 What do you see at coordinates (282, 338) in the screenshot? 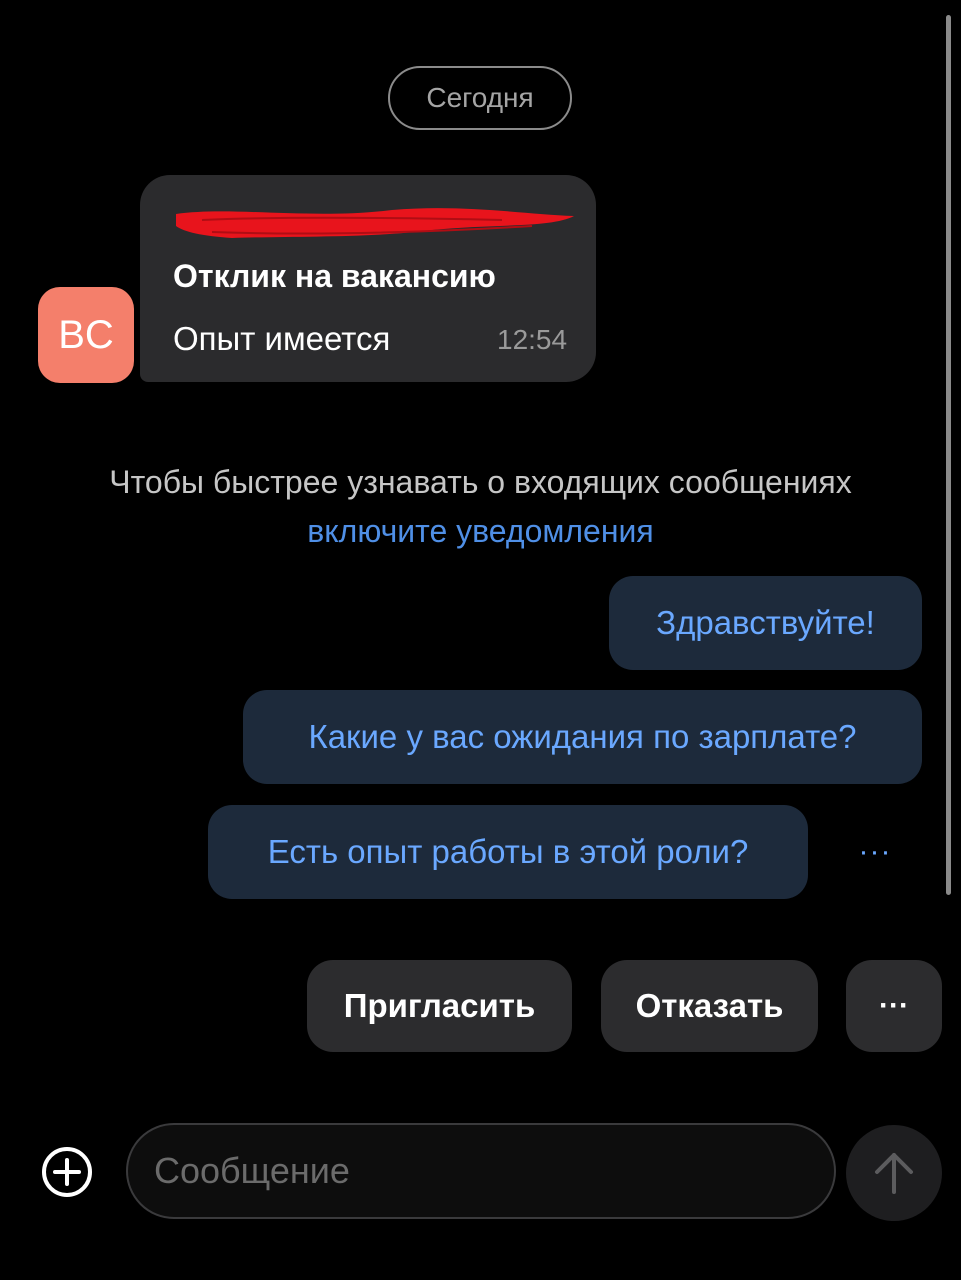
I see `incoming-message-text: Опыт имеется` at bounding box center [282, 338].